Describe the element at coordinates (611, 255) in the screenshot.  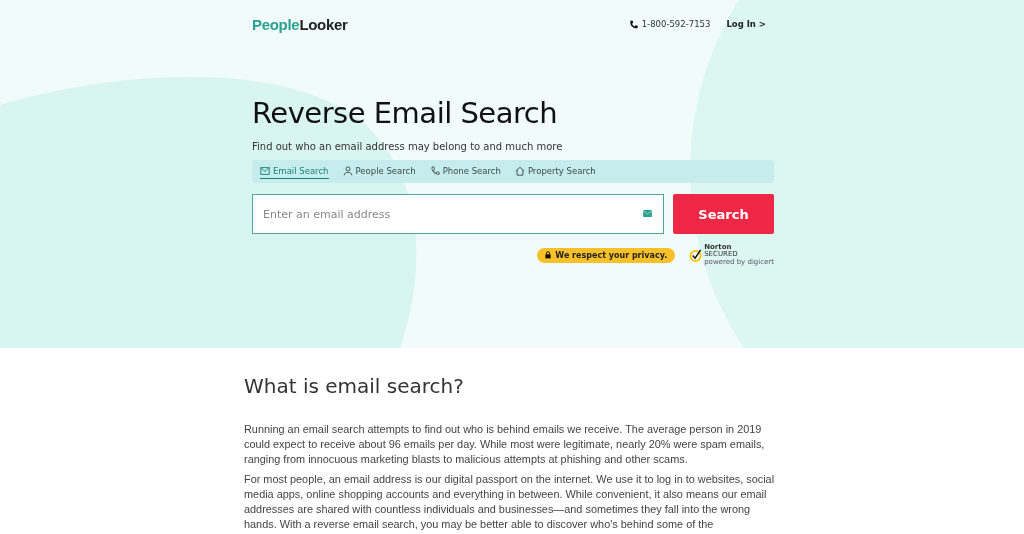
I see `privacy-text: We respect your privacy.` at that location.